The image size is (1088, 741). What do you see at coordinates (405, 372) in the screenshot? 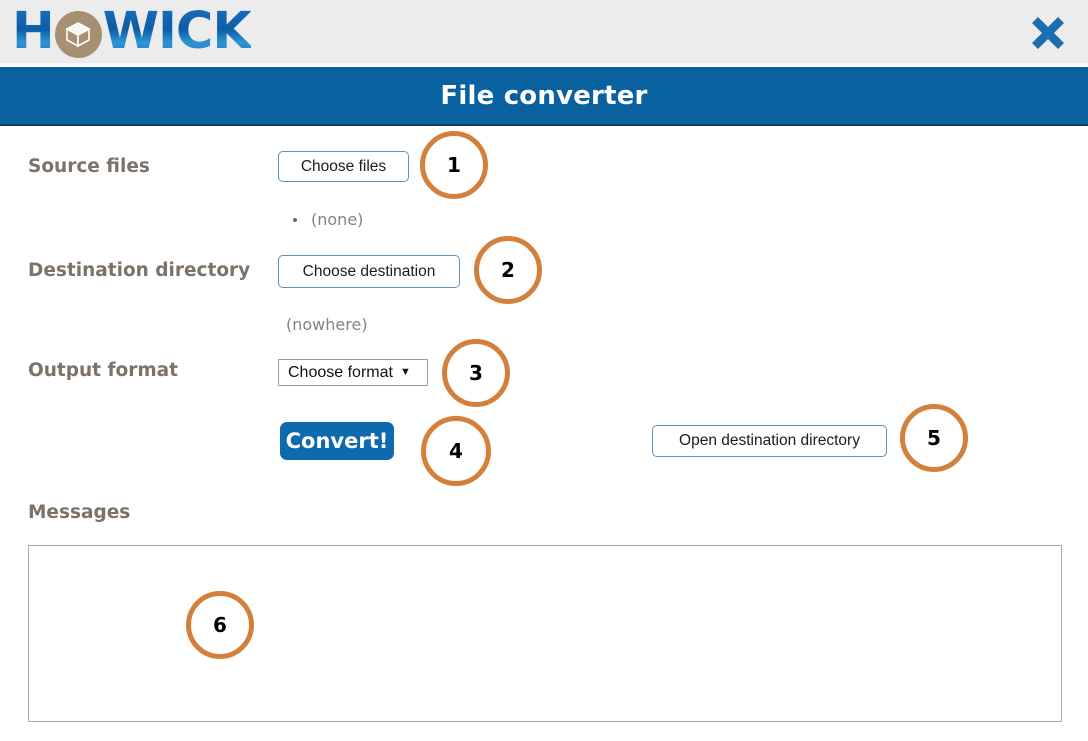
I see `chevron-down-icon: ▼` at bounding box center [405, 372].